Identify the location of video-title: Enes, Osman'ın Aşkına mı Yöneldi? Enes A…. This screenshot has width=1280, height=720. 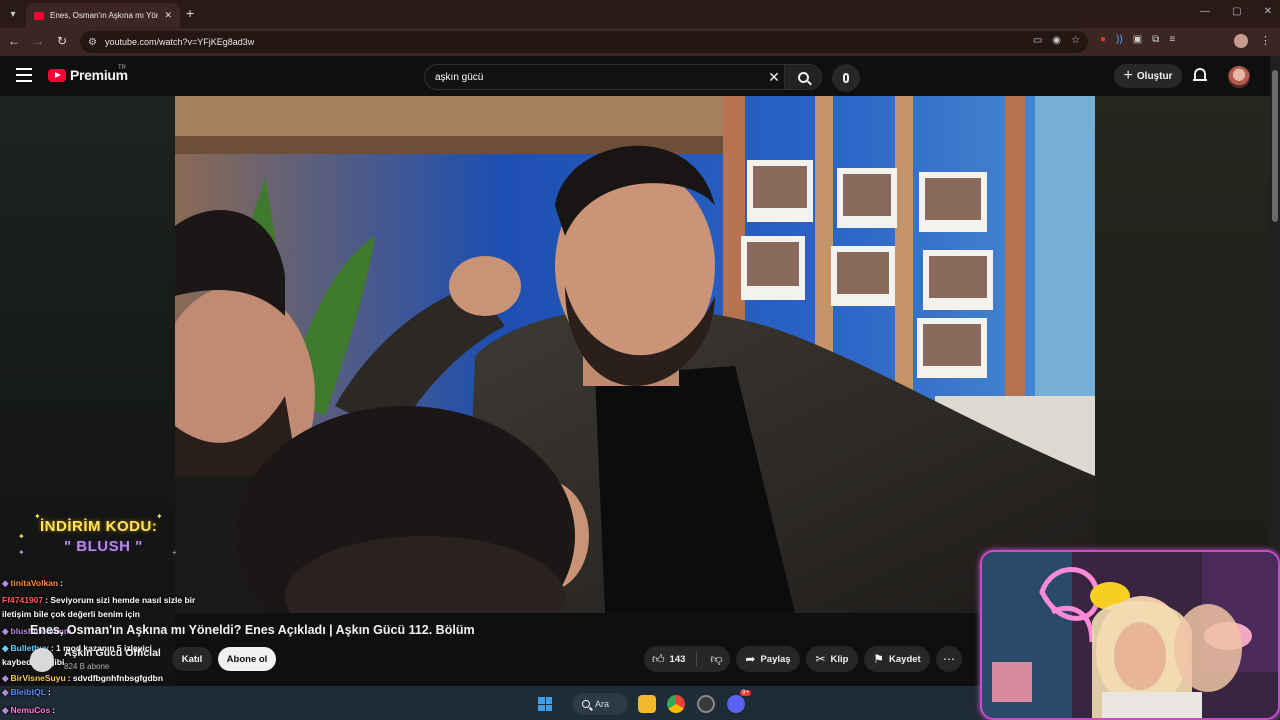
(252, 630).